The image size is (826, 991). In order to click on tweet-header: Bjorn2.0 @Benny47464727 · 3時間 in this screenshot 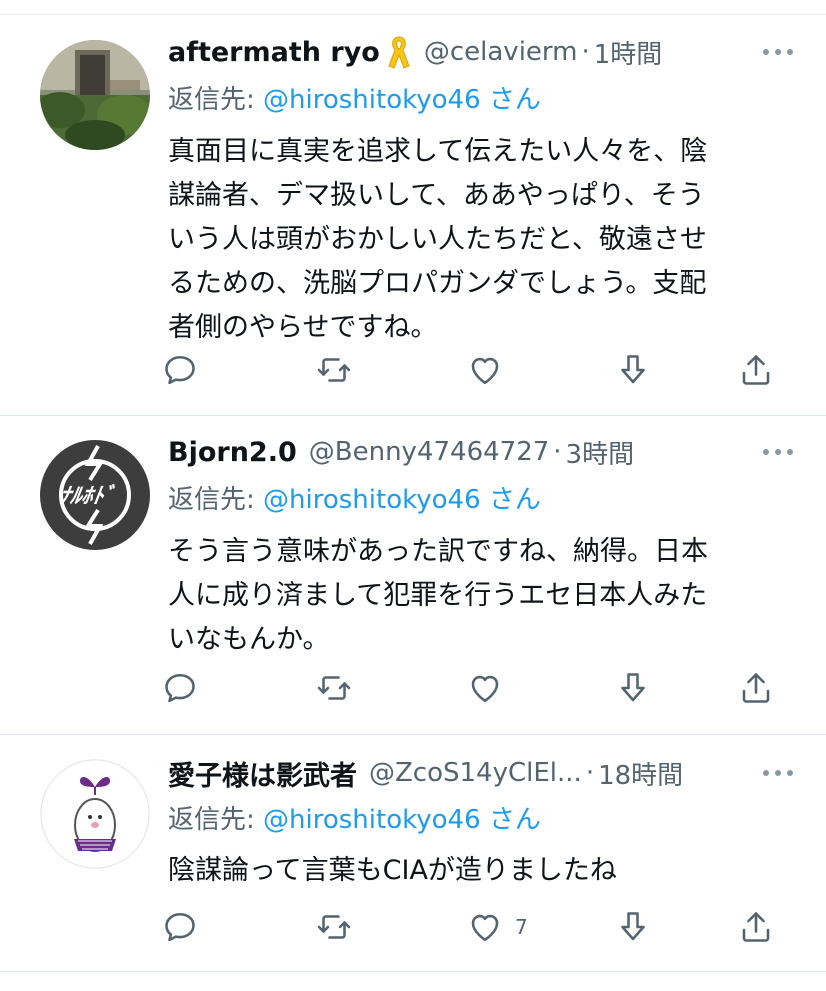, I will do `click(487, 452)`.